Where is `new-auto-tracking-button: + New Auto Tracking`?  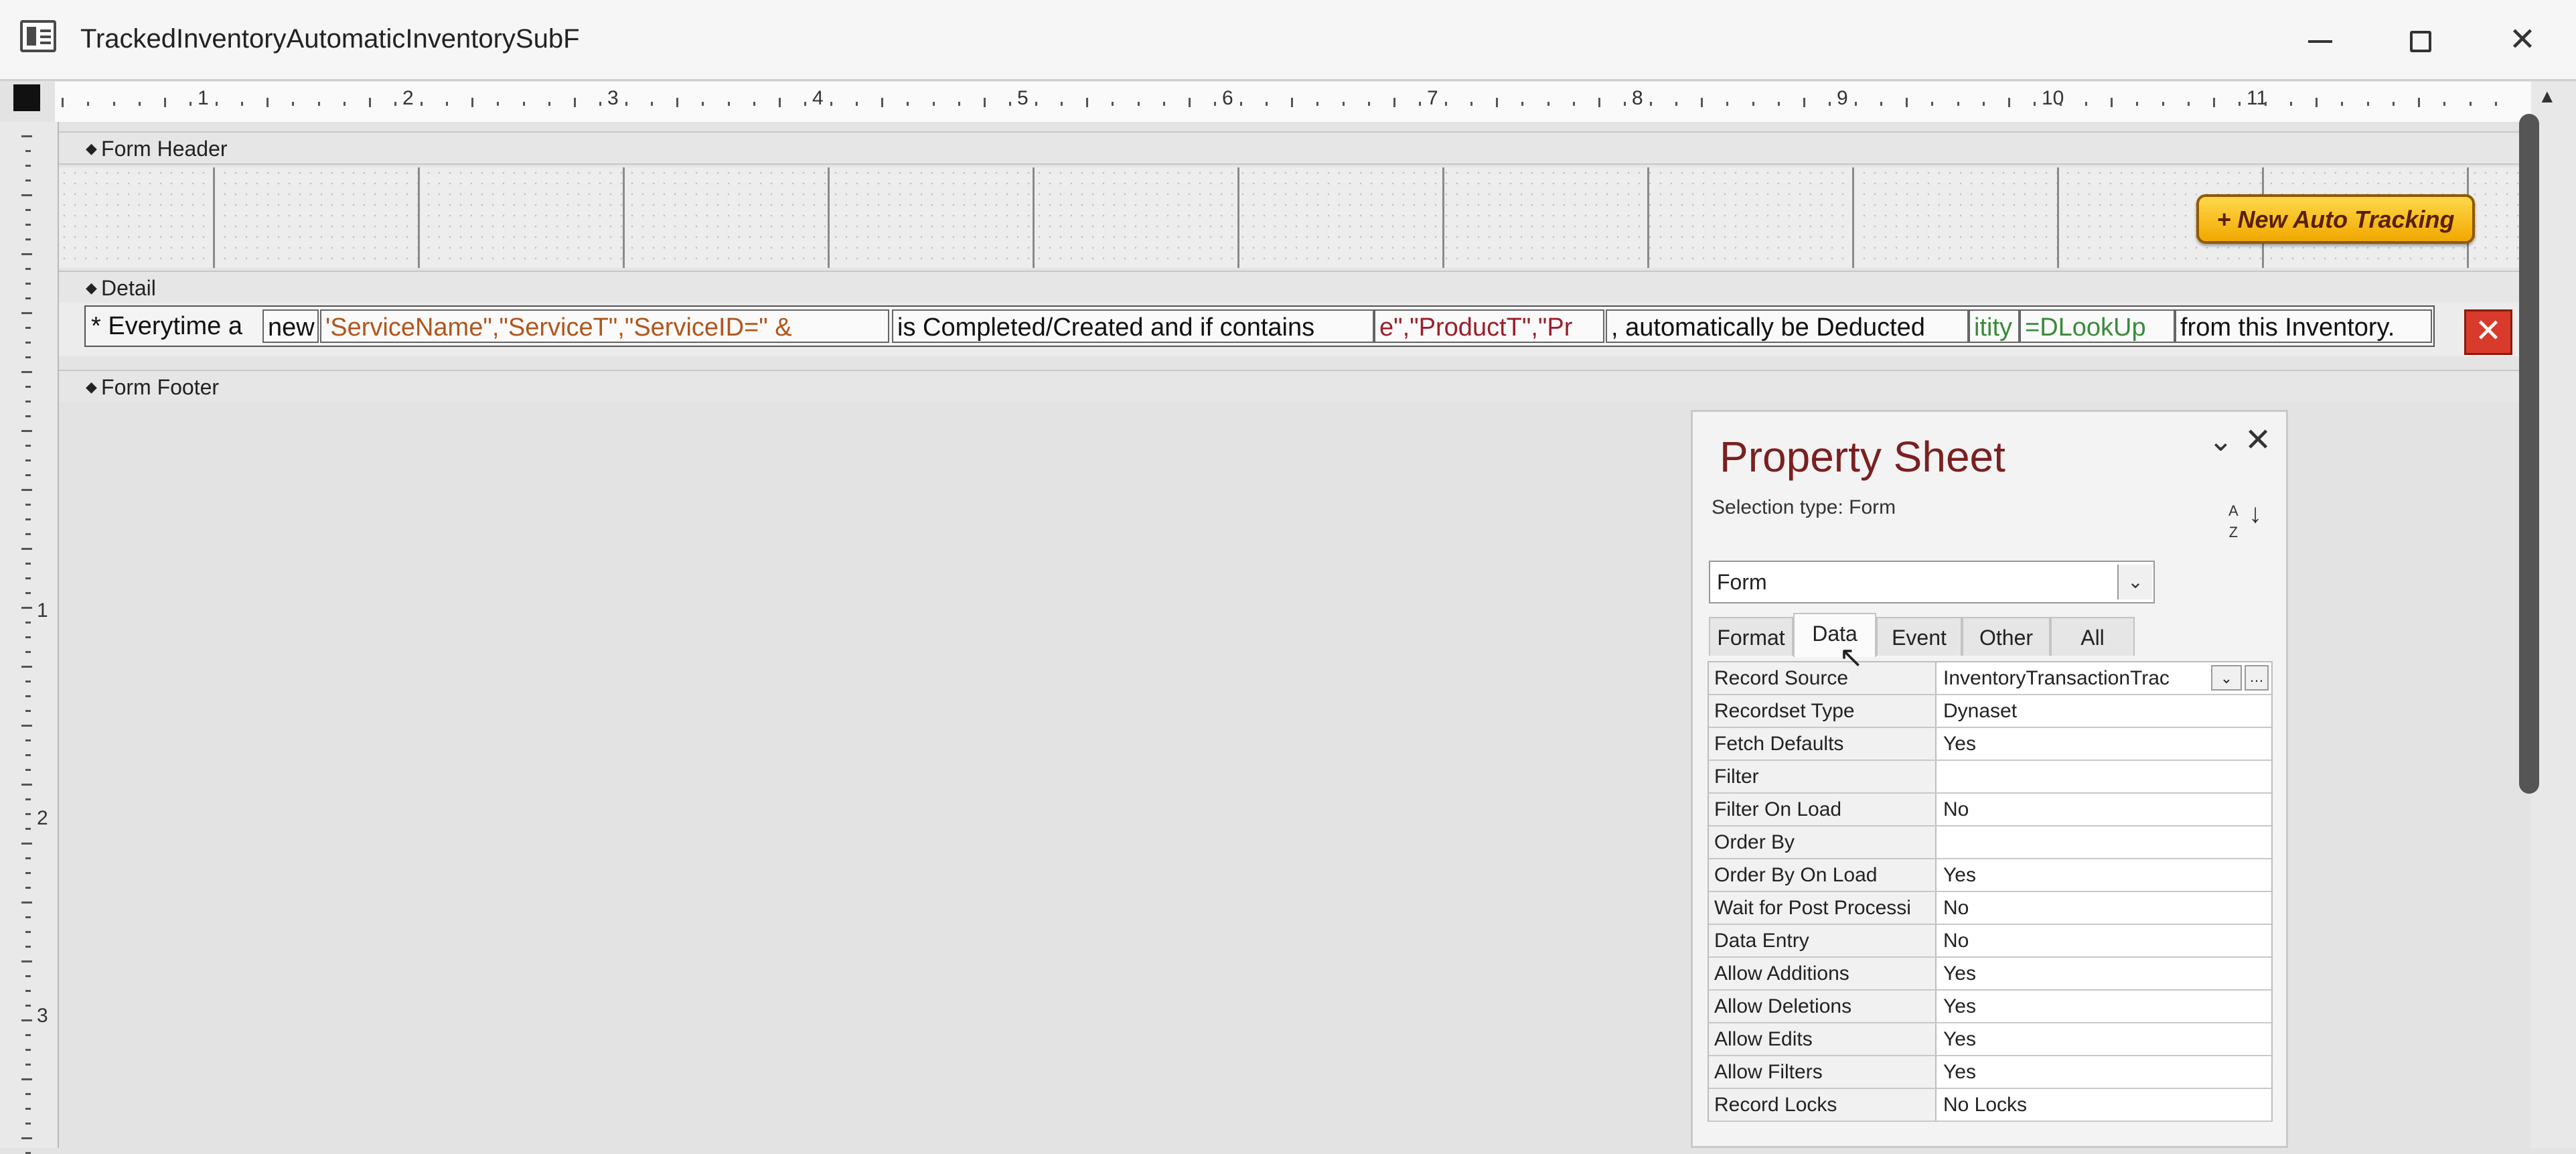 new-auto-tracking-button: + New Auto Tracking is located at coordinates (2335, 219).